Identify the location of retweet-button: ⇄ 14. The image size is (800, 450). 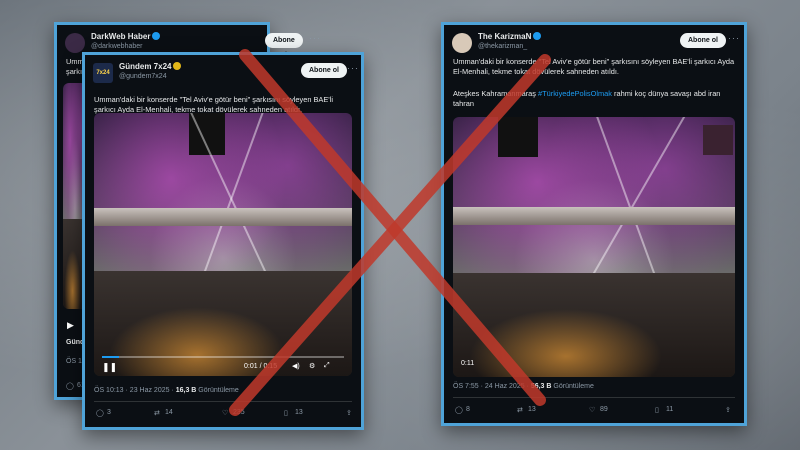
(163, 413).